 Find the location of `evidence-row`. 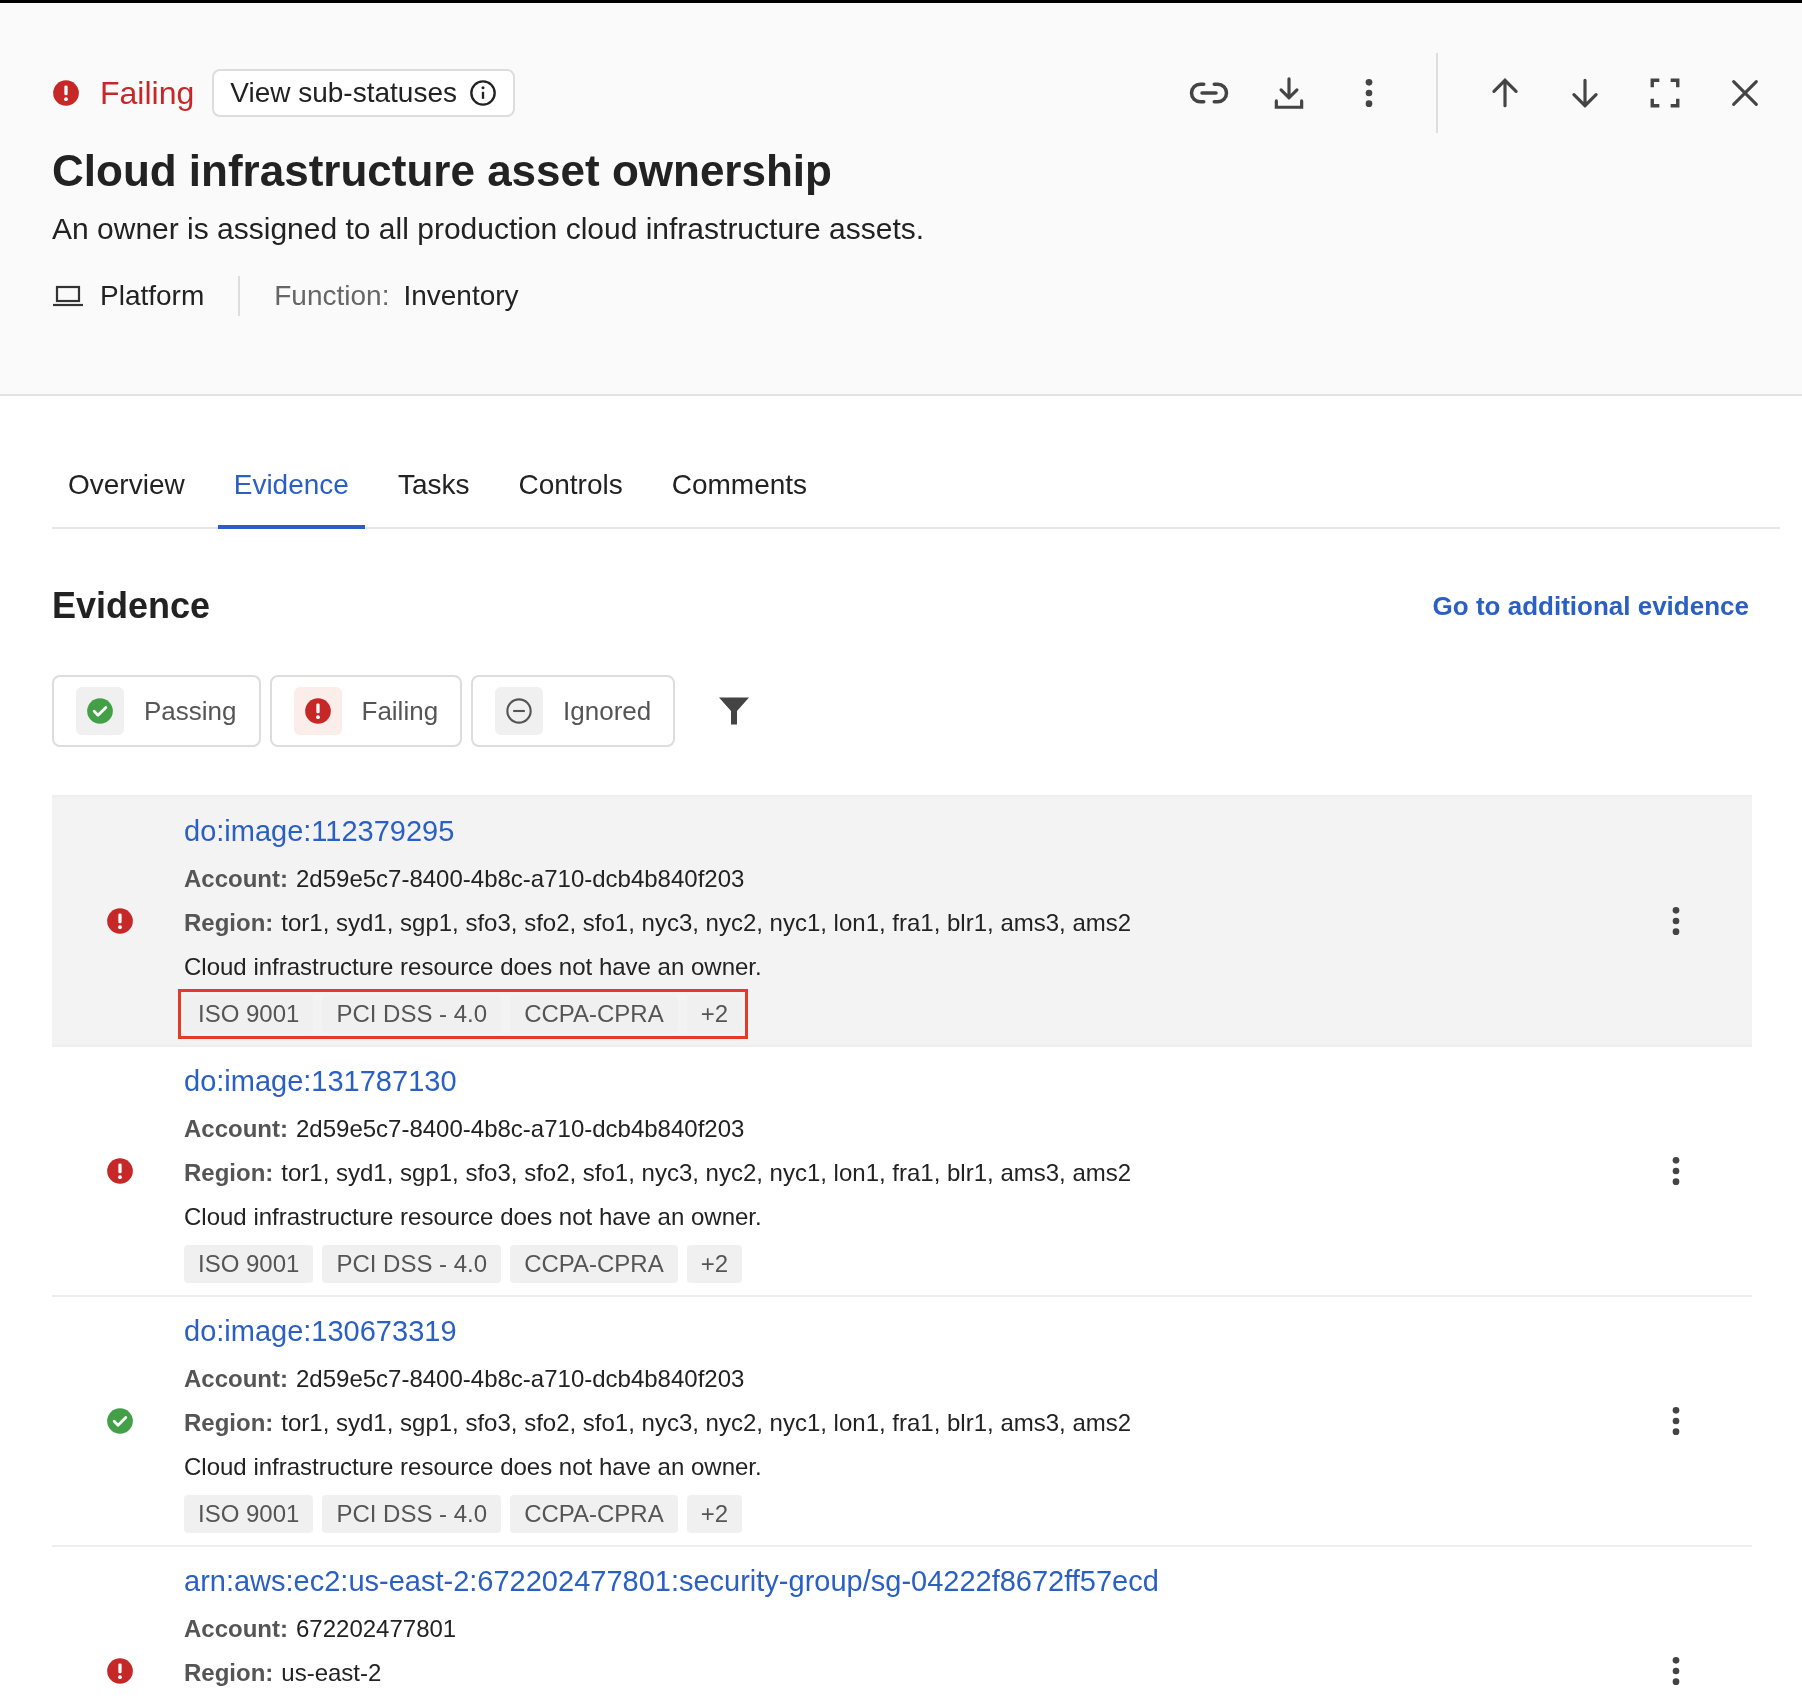

evidence-row is located at coordinates (902, 922).